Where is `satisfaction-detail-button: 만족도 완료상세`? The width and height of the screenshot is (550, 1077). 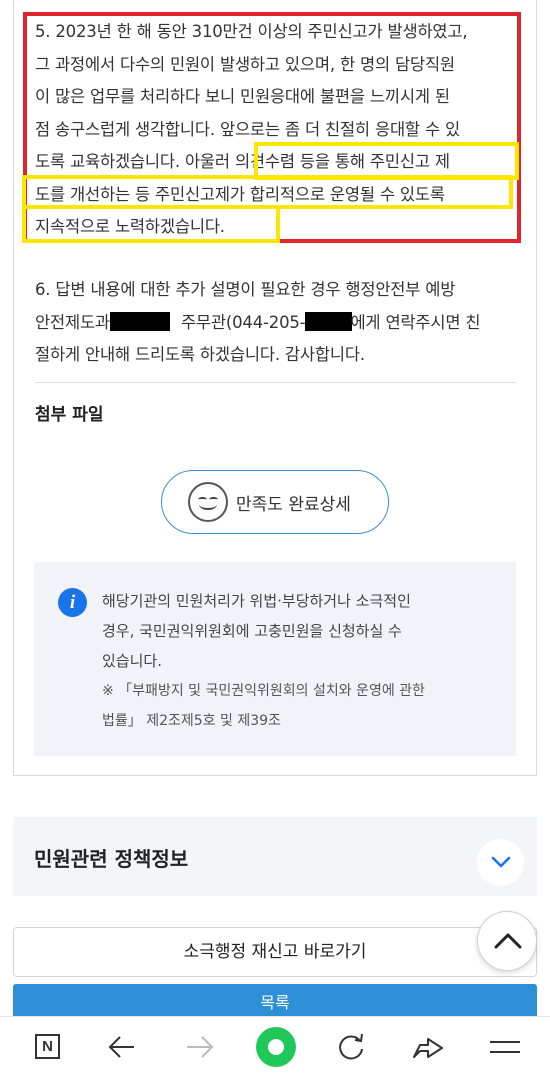 satisfaction-detail-button: 만족도 완료상세 is located at coordinates (275, 502).